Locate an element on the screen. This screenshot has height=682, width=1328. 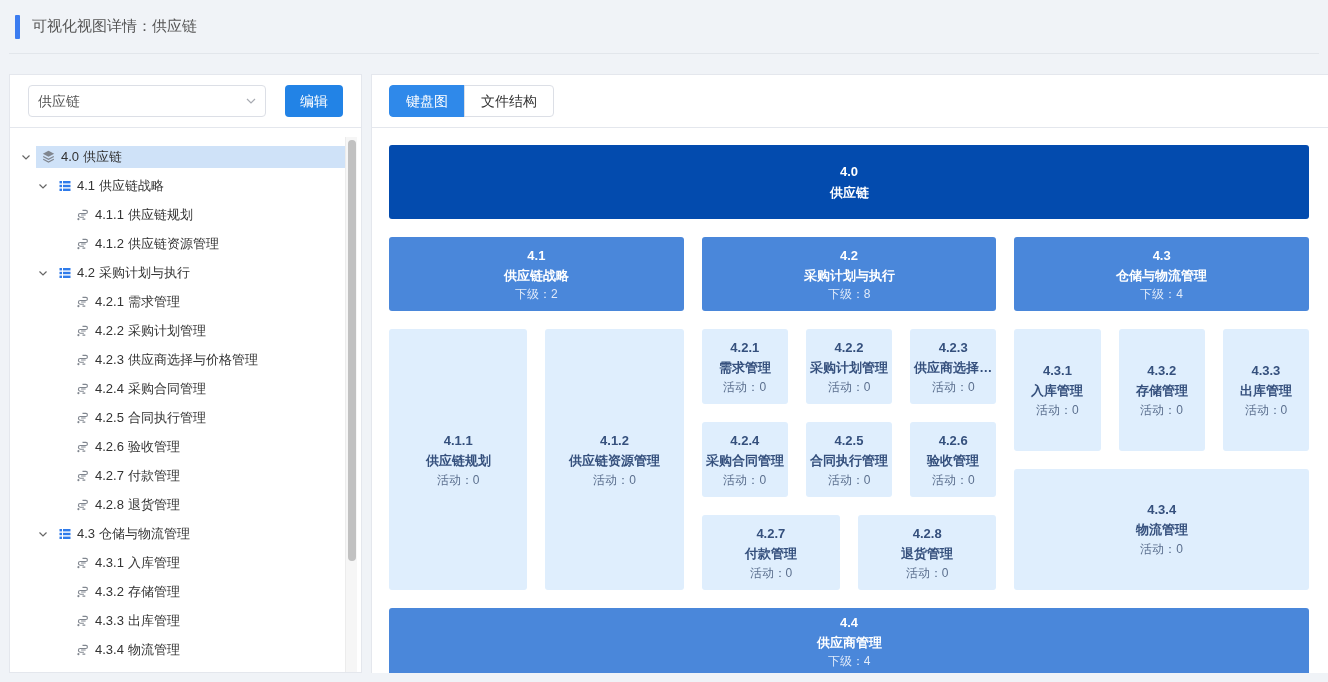
tree-item: 4.2.1 需求管理 is located at coordinates (207, 301).